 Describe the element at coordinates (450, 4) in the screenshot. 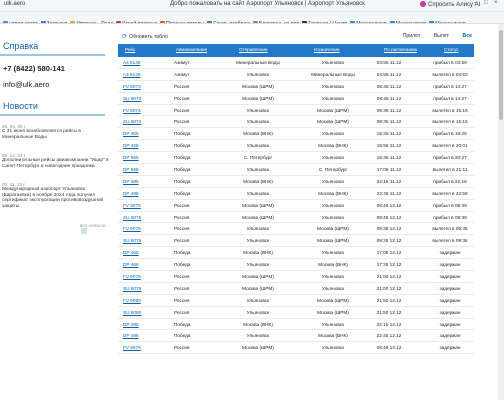

I see `alice-button: Спросить Алису AI` at that location.